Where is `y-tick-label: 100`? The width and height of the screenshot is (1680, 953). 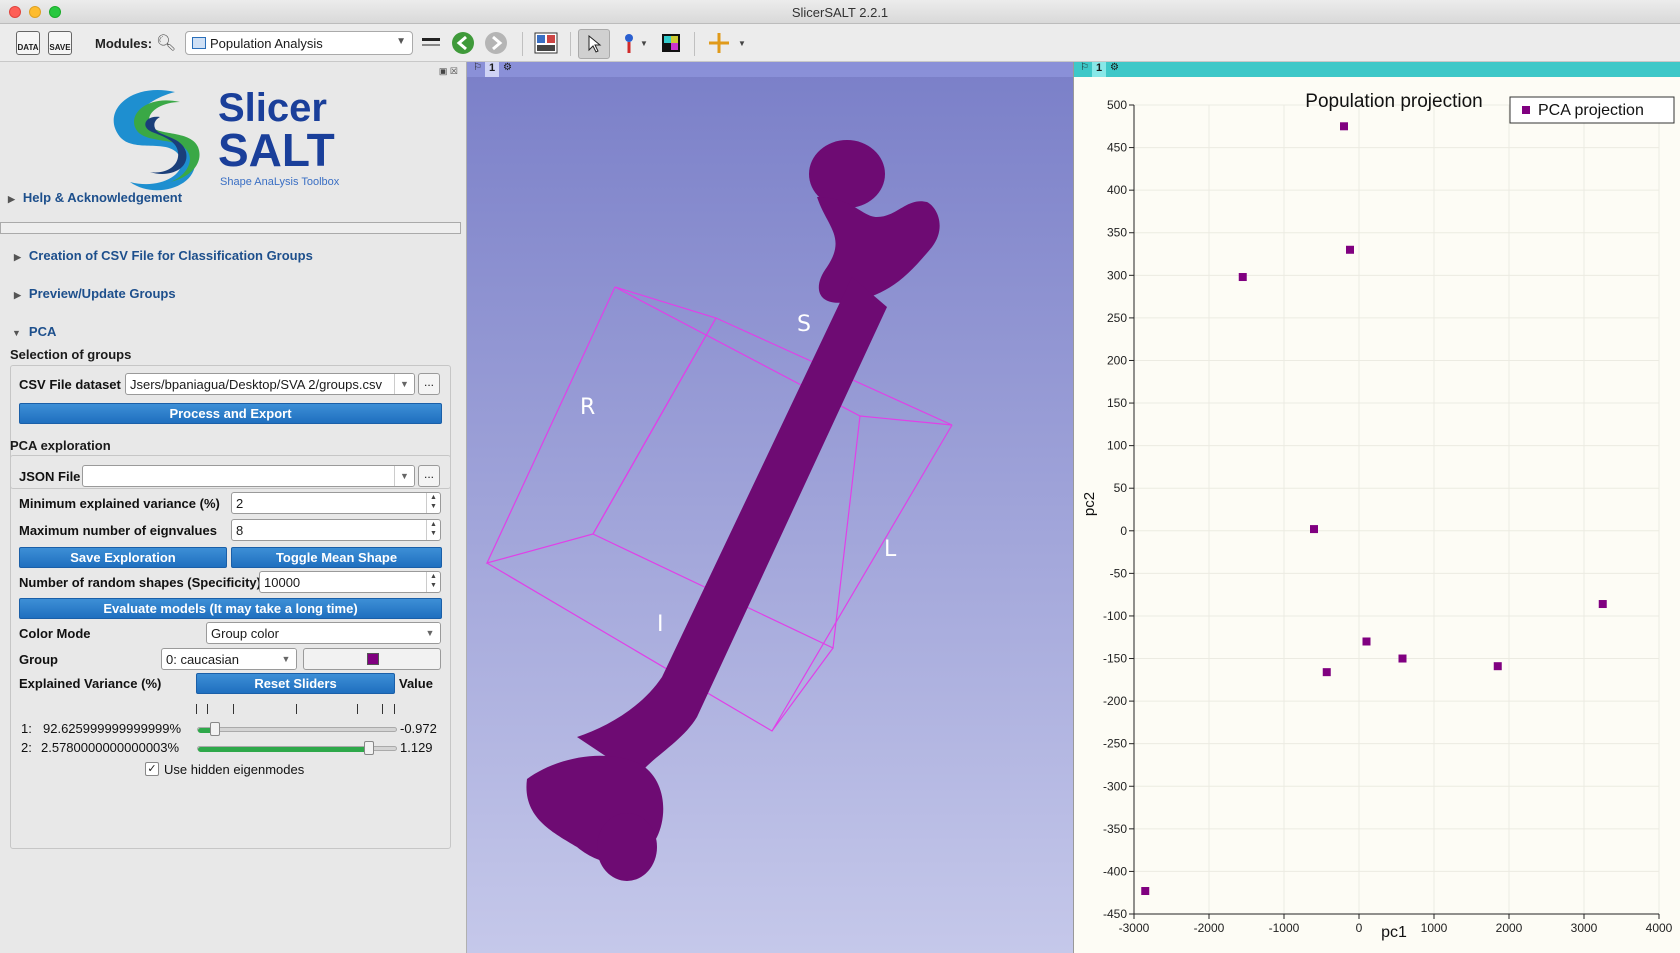 y-tick-label: 100 is located at coordinates (1117, 446).